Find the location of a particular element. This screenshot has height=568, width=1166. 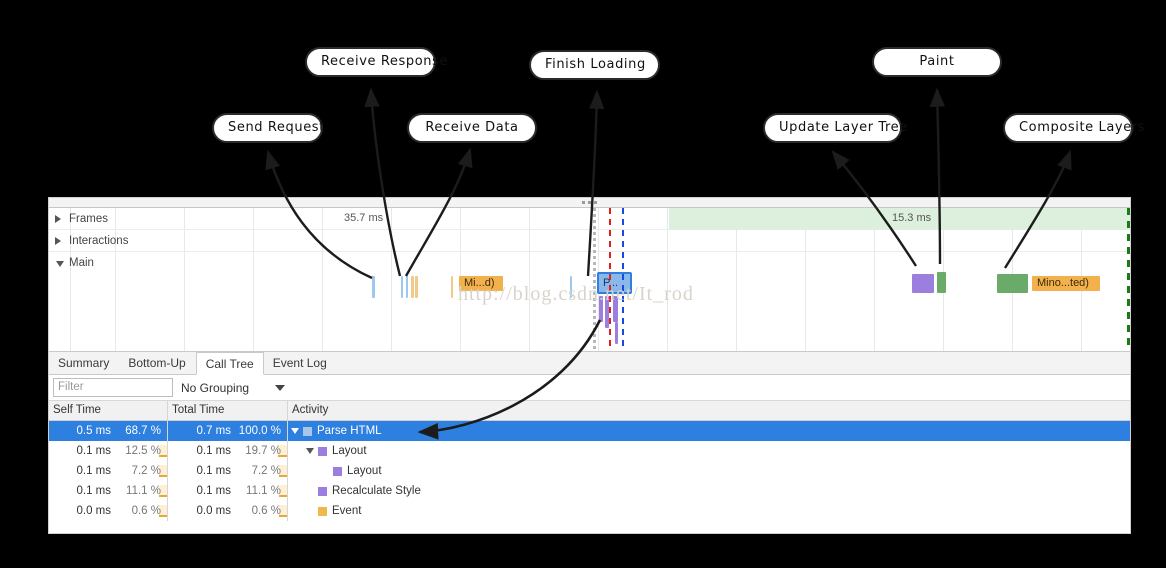

self-time-percent: 0.6 % is located at coordinates (142, 511).